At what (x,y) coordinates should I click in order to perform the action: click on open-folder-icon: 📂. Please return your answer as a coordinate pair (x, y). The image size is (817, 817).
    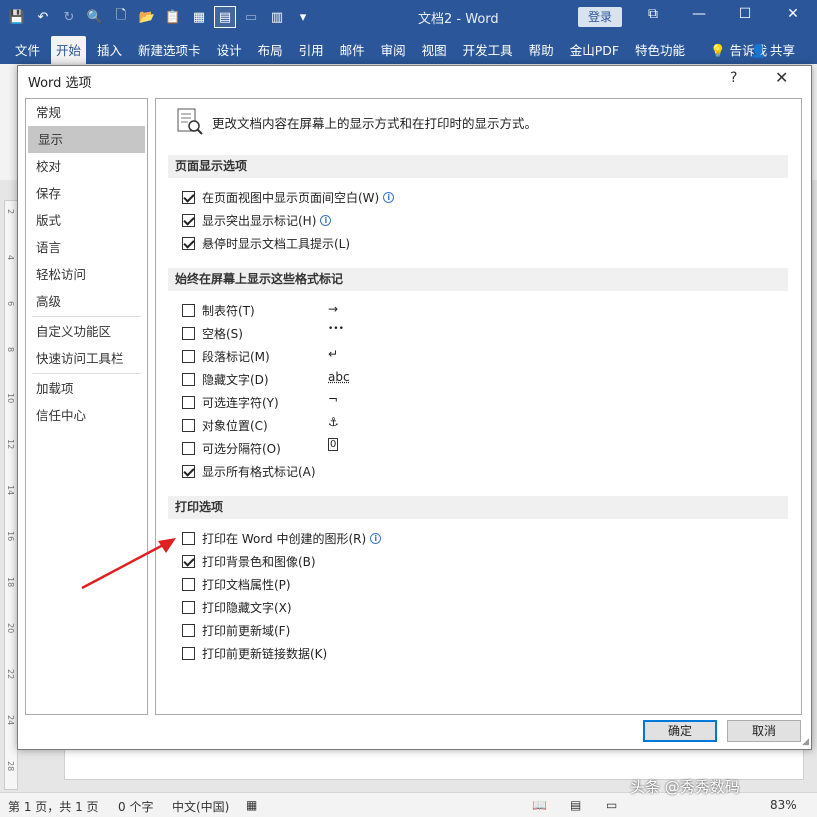
    Looking at the image, I should click on (147, 17).